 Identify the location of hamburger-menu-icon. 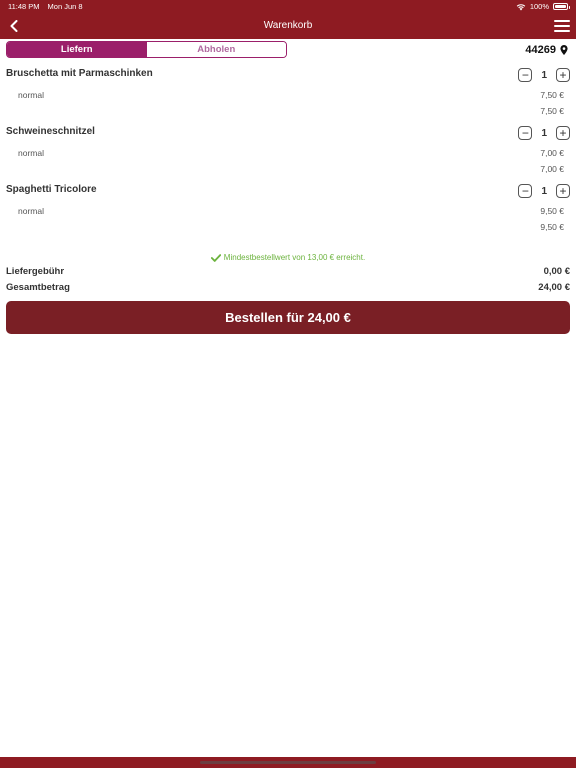
(562, 26).